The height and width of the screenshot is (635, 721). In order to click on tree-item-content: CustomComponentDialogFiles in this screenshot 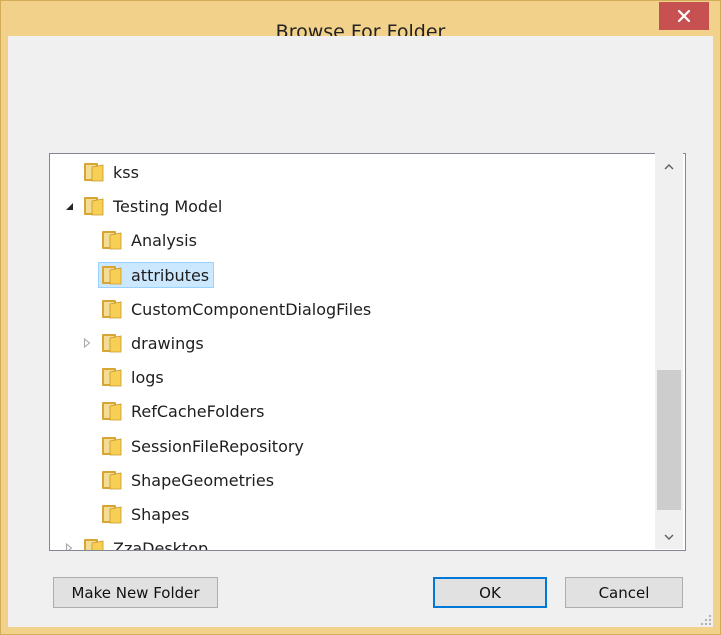, I will do `click(237, 309)`.